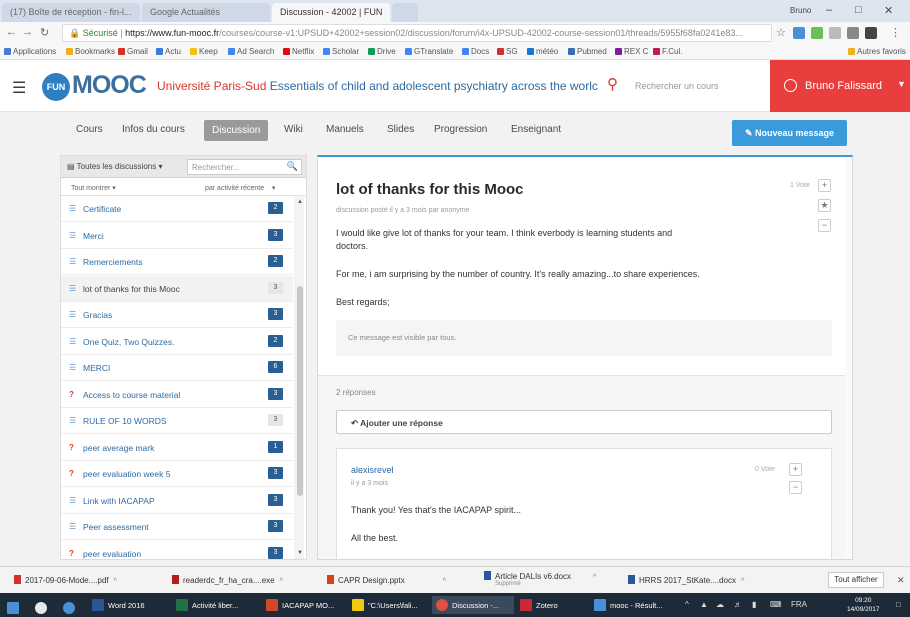 The image size is (910, 617). Describe the element at coordinates (292, 166) in the screenshot. I see `search-icon: 🔍` at that location.